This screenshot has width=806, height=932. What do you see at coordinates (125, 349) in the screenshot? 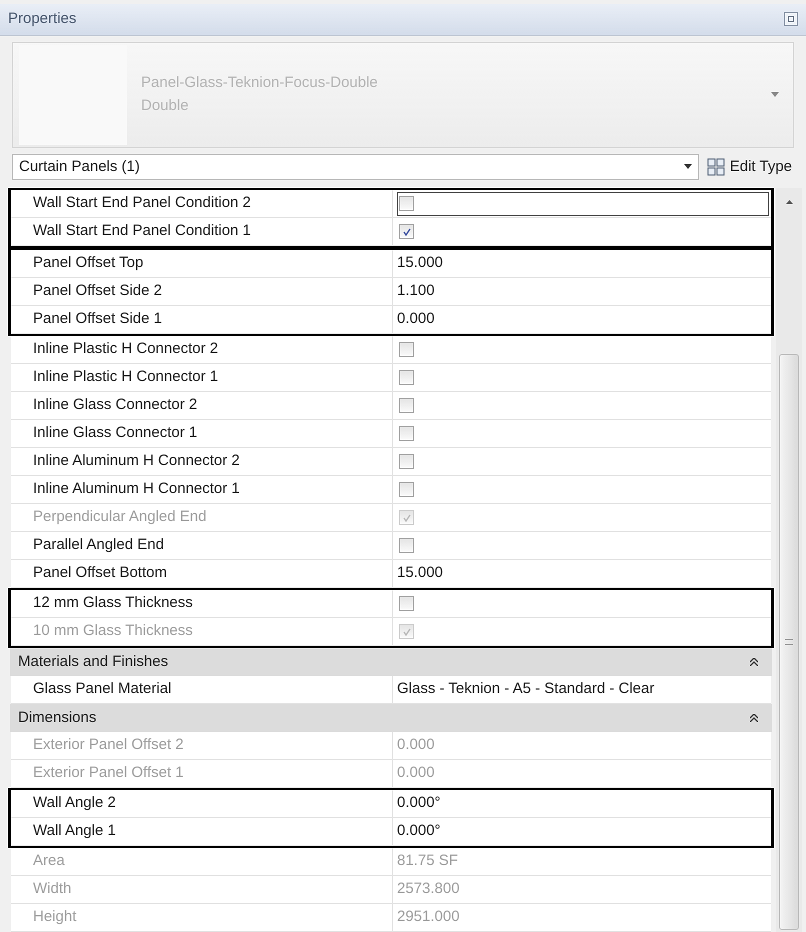
I see `property-label: Inline Plastic H Connector 2` at bounding box center [125, 349].